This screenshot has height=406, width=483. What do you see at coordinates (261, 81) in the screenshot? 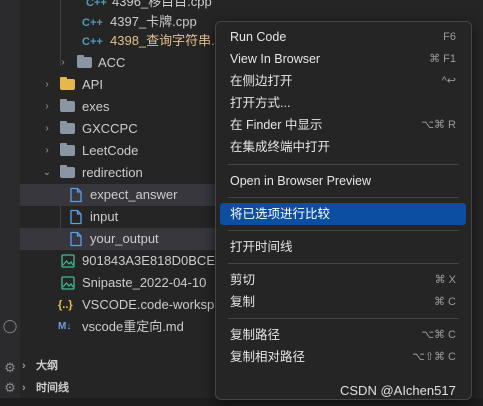
I see `menu-item-label: 在侧边打开` at bounding box center [261, 81].